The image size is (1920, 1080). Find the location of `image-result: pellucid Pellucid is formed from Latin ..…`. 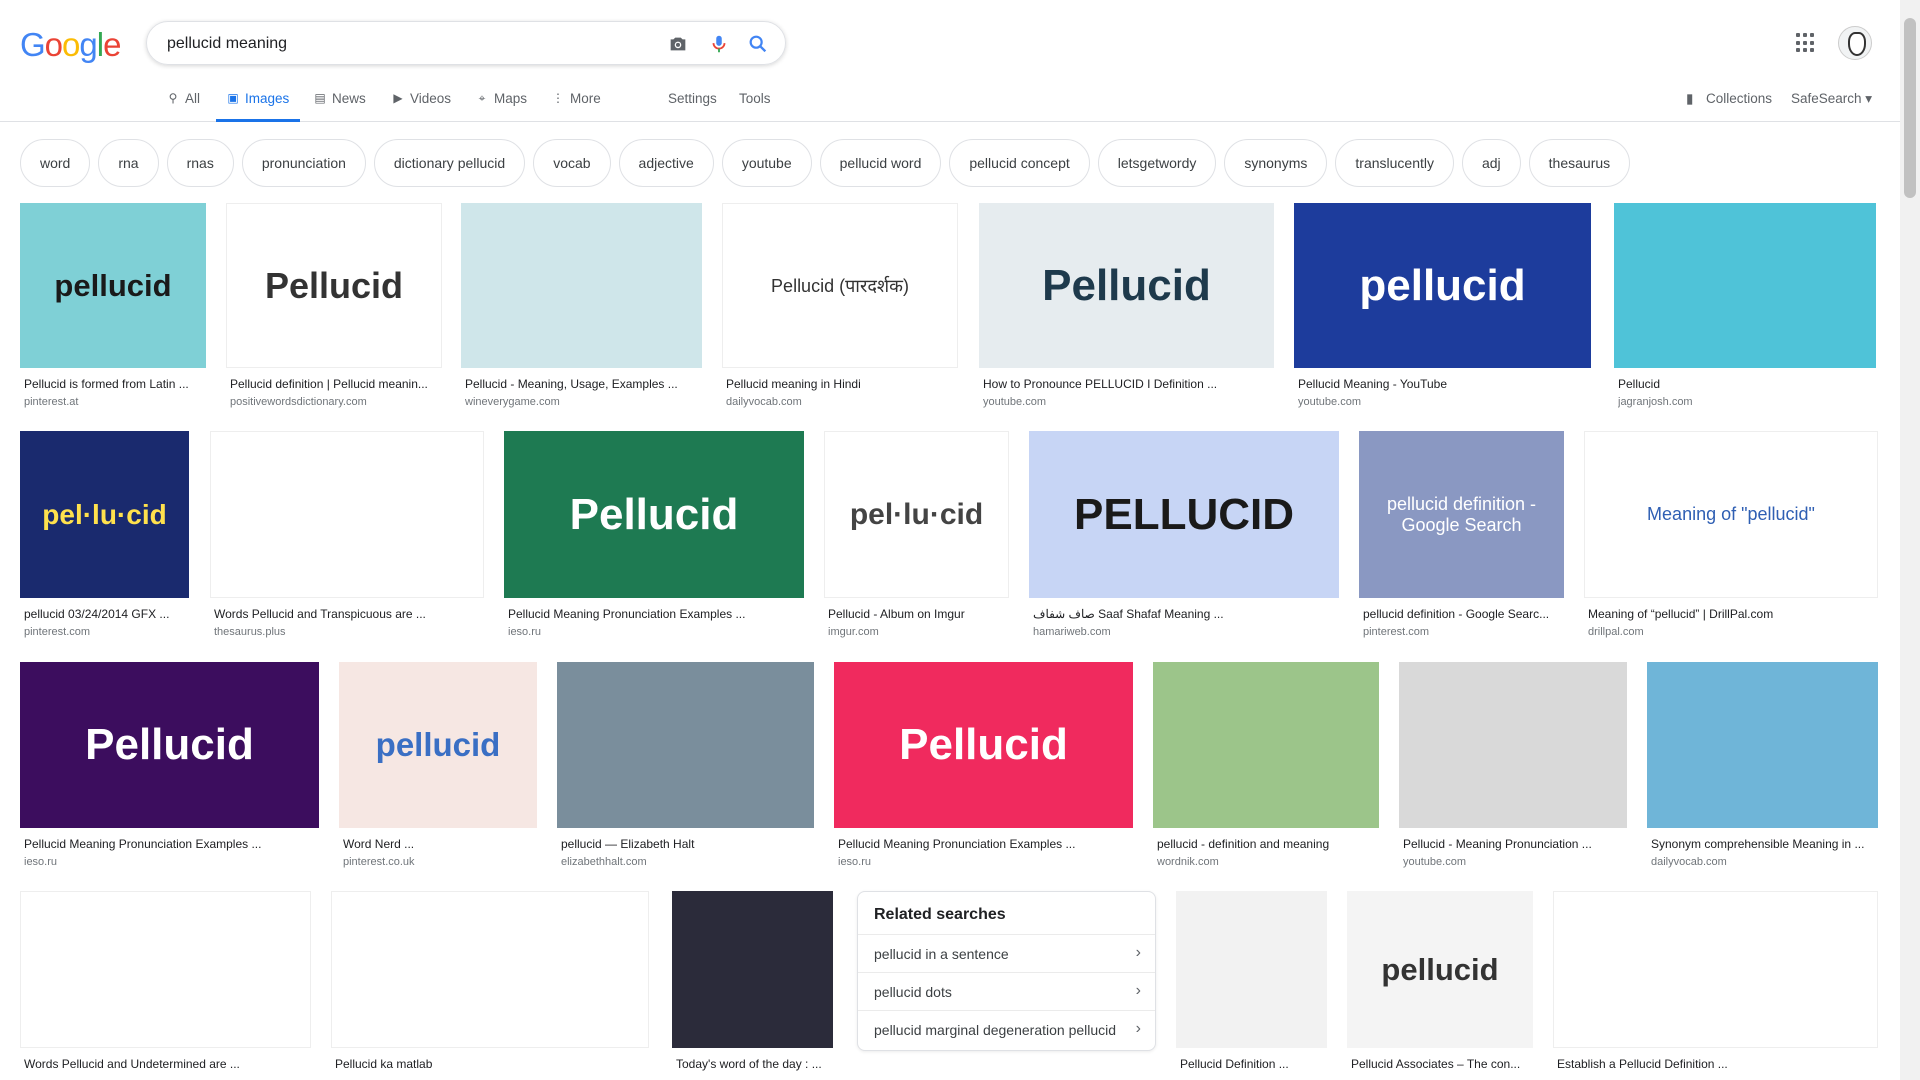

image-result: pellucid Pellucid is formed from Latin ..… is located at coordinates (113, 308).